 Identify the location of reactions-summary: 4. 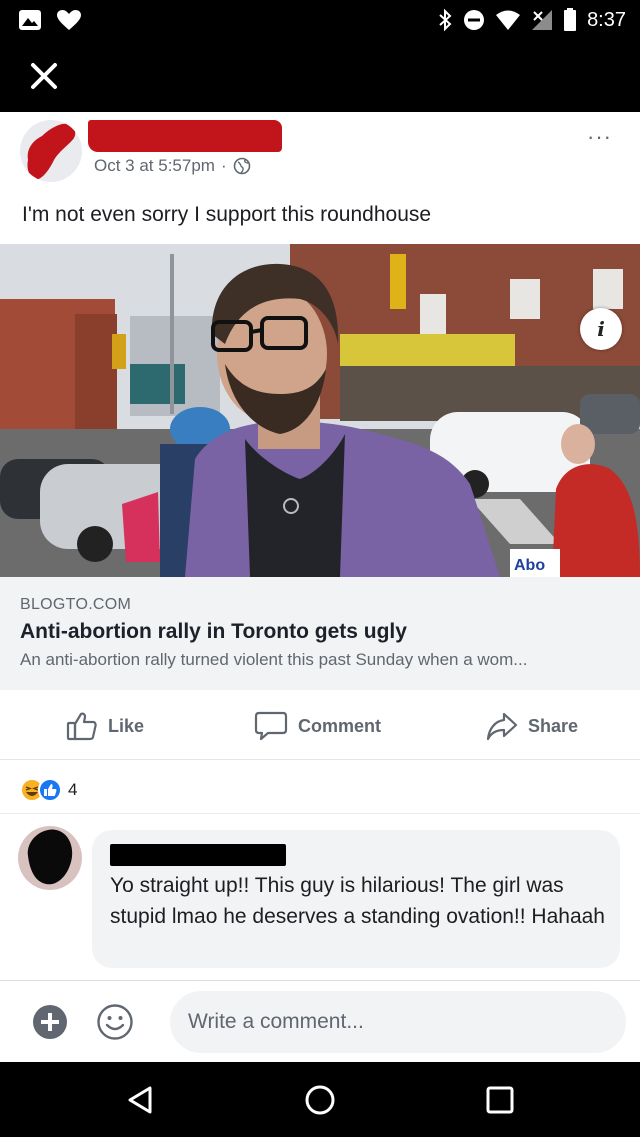
(48, 790).